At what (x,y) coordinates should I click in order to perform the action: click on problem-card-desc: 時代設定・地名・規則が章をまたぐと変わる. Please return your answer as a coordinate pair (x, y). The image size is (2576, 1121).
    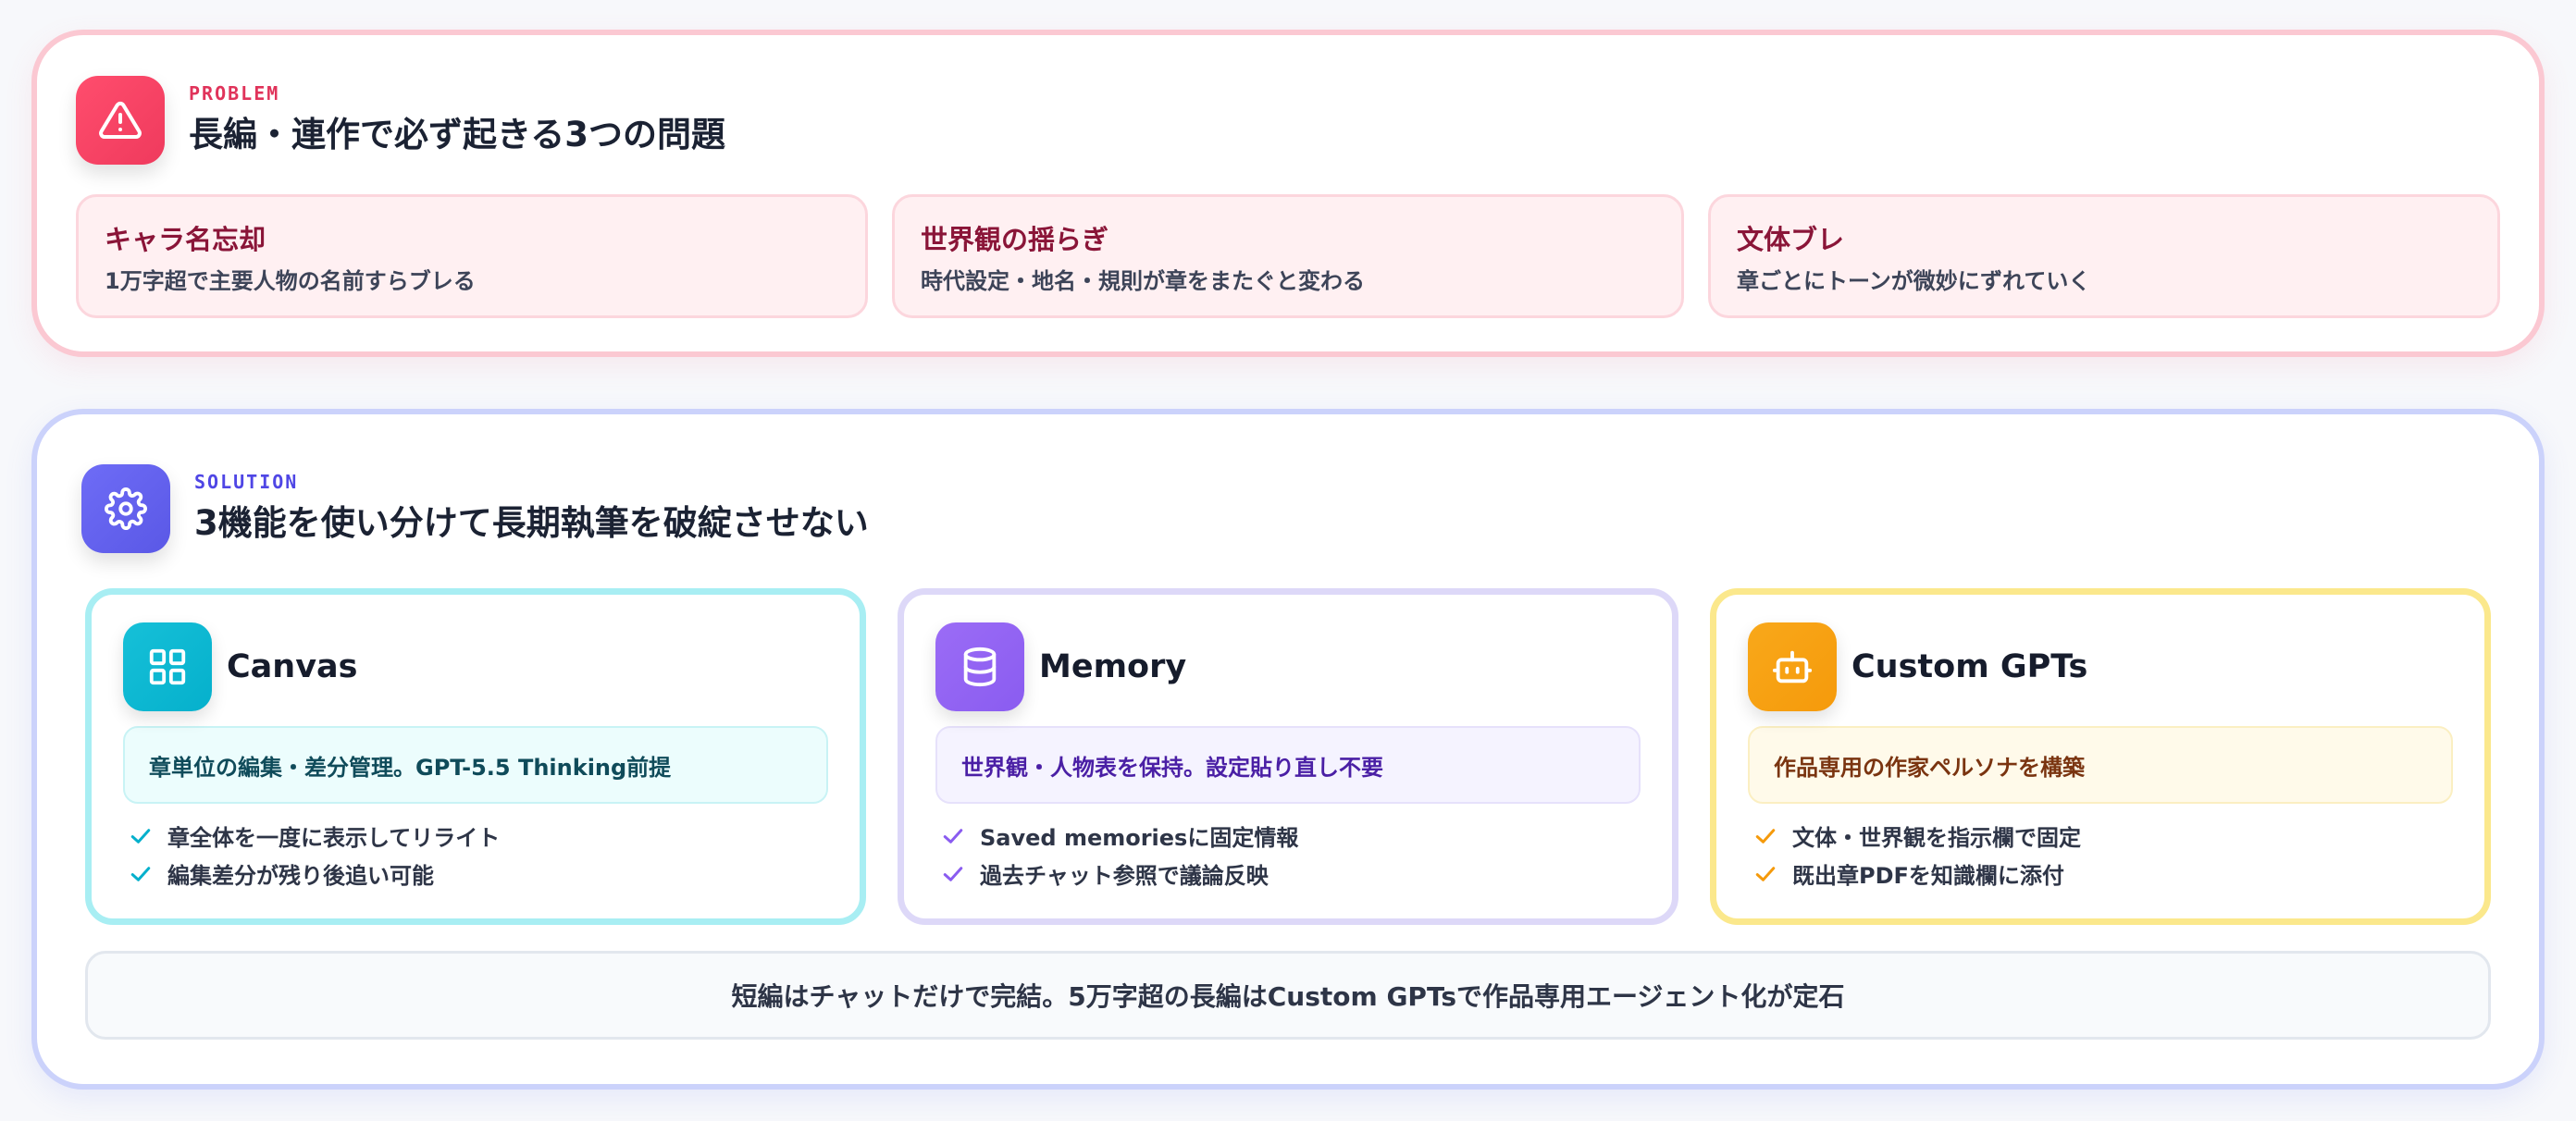
    Looking at the image, I should click on (1143, 281).